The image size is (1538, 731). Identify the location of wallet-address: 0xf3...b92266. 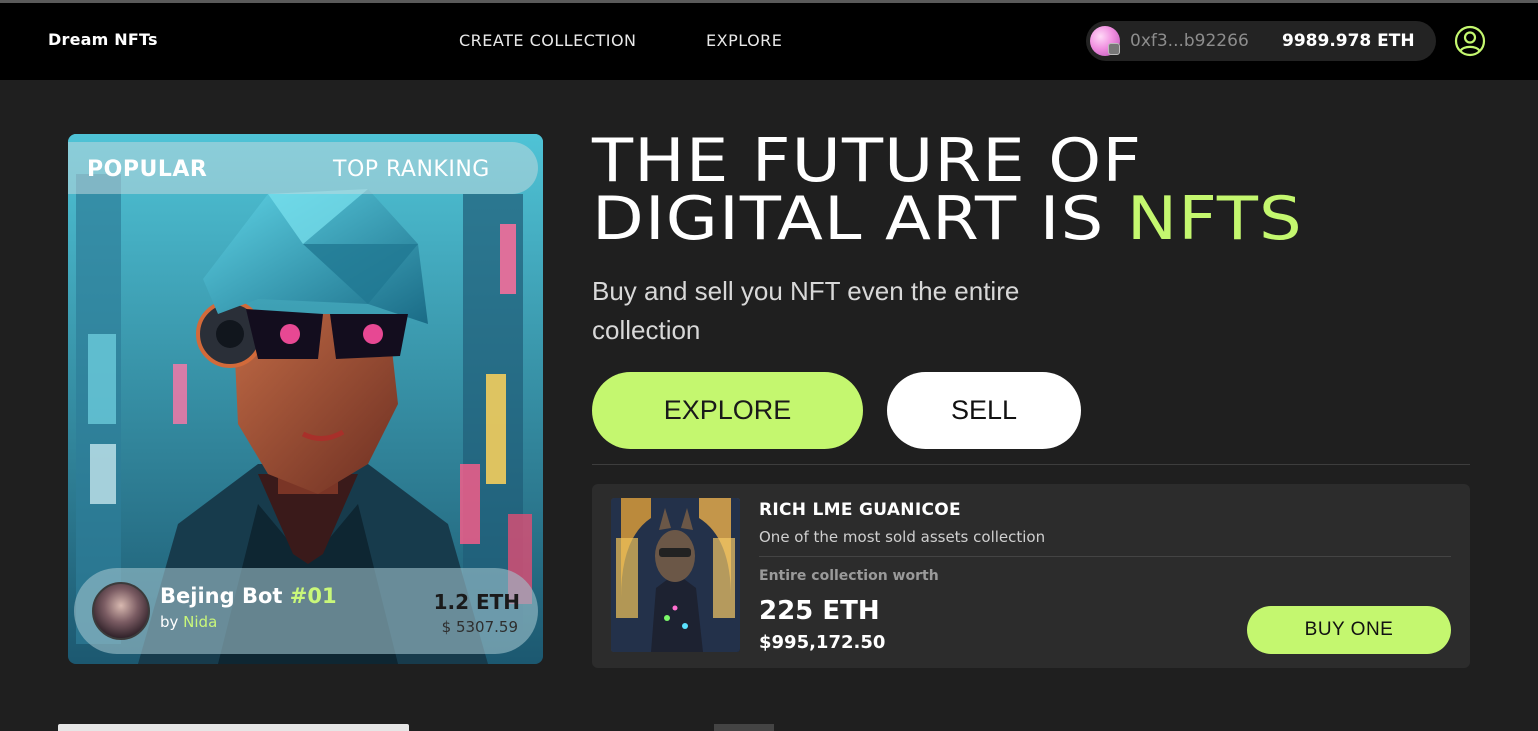
(1189, 41).